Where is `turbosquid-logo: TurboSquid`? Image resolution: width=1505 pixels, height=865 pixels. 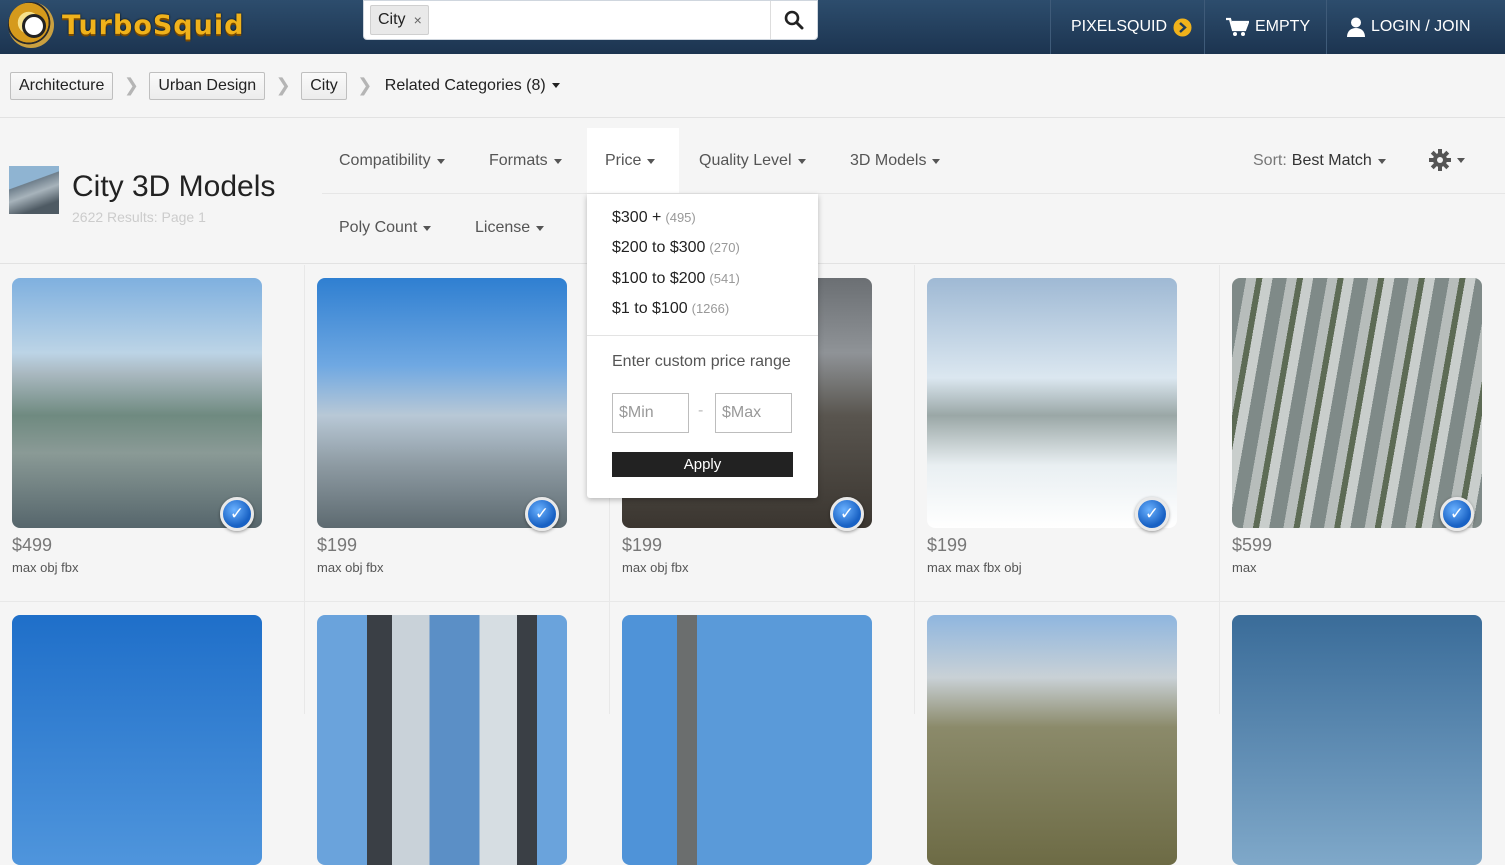
turbosquid-logo: TurboSquid is located at coordinates (153, 25).